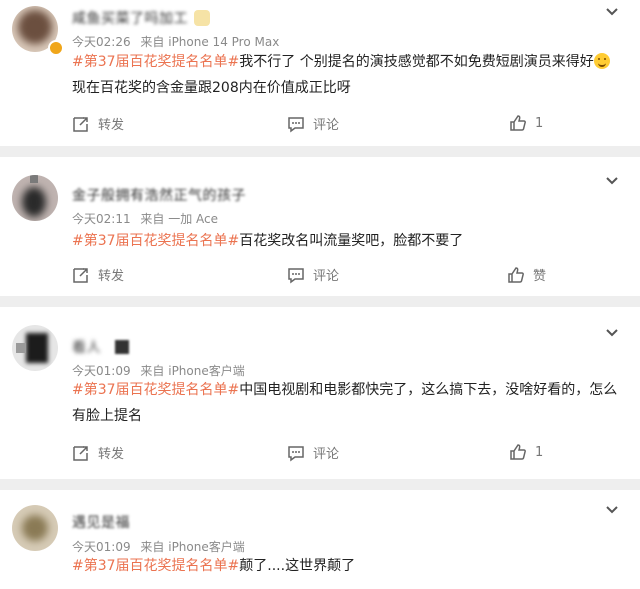  I want to click on user-name: 遇见是福, so click(101, 522).